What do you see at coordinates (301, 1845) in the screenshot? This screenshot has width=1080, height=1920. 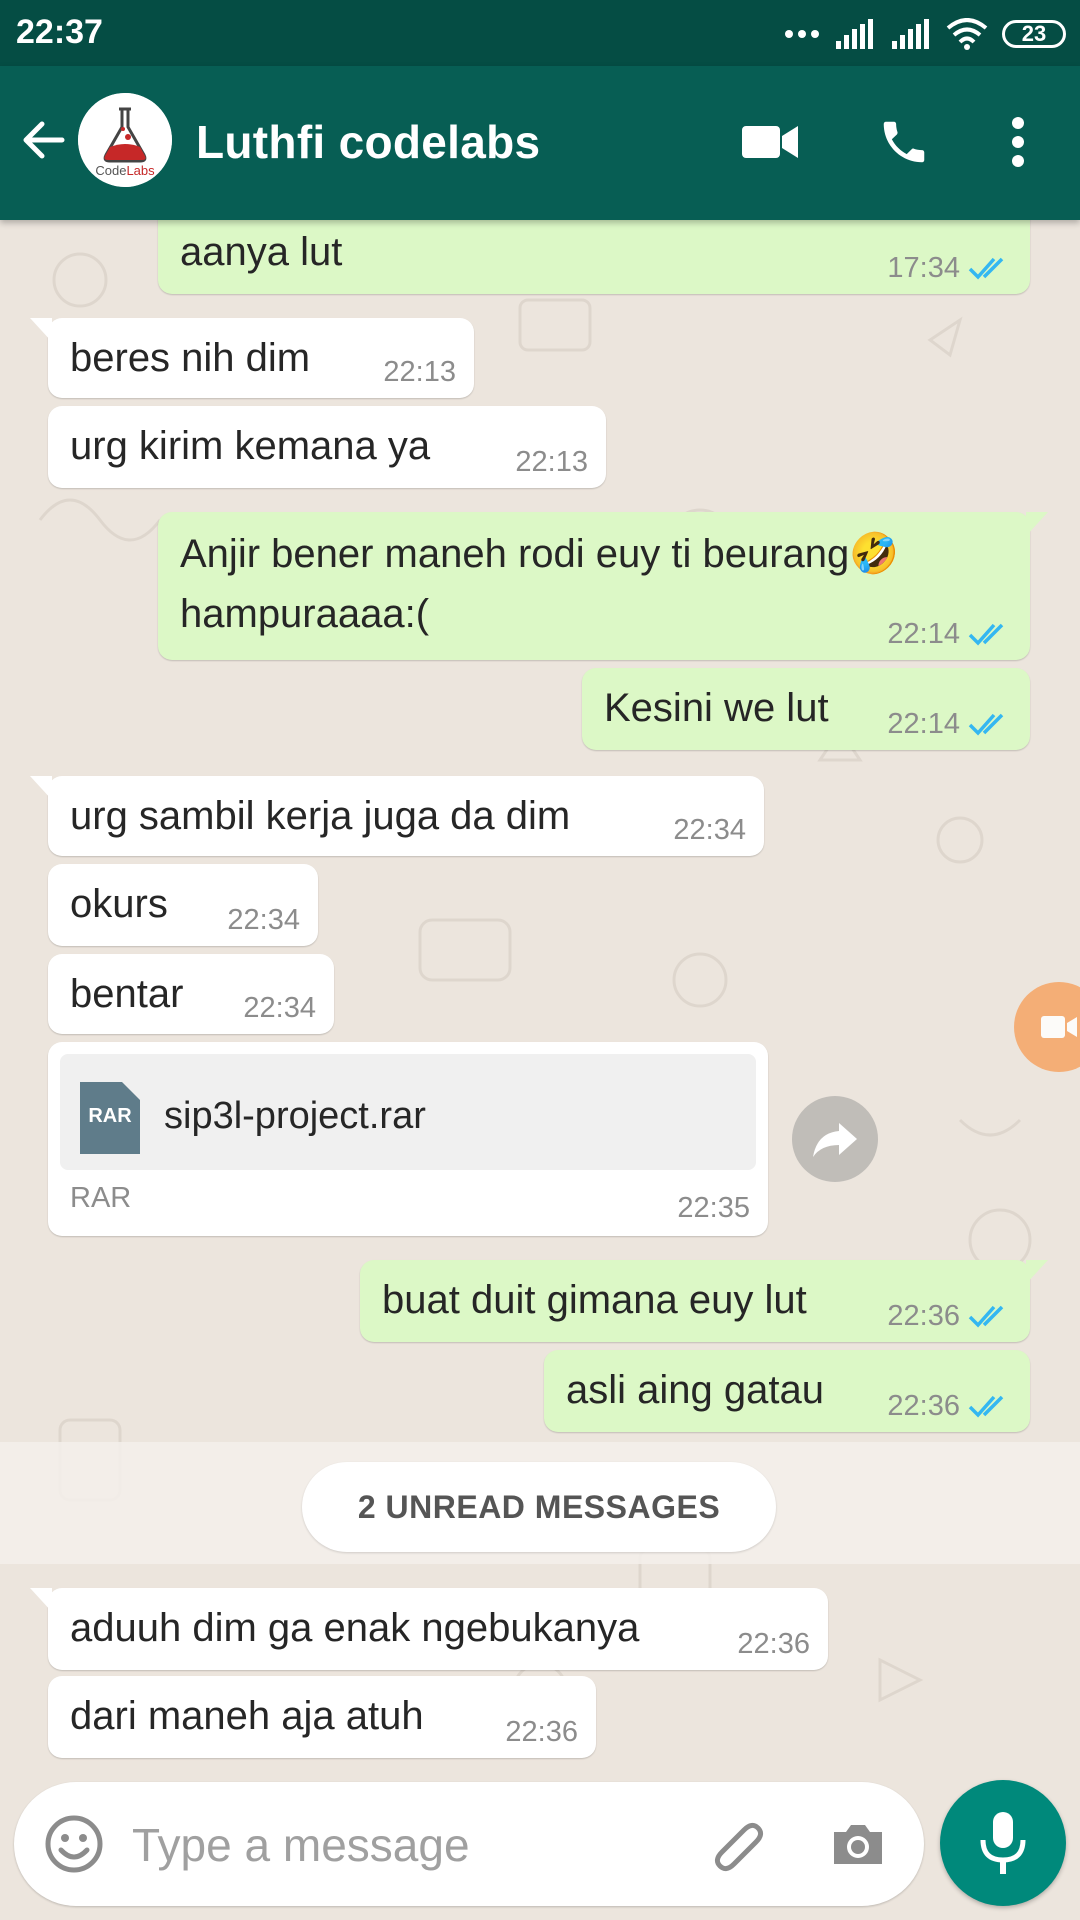 I see `message-input: Type a message` at bounding box center [301, 1845].